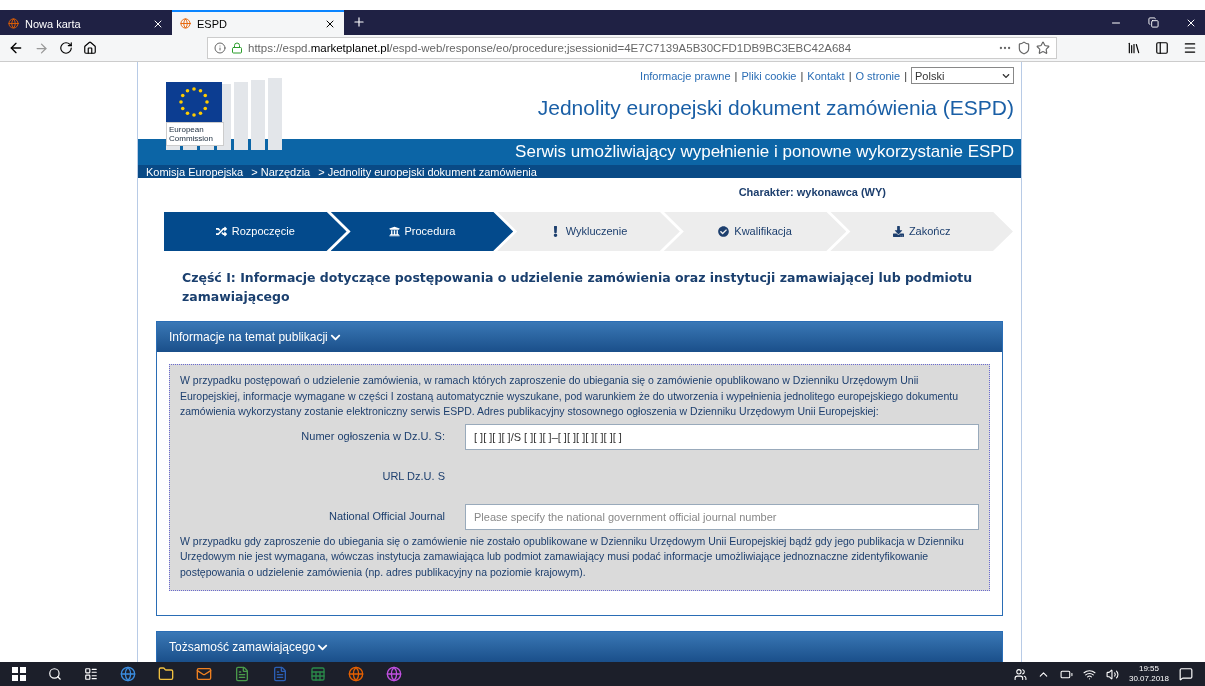 Image resolution: width=1205 pixels, height=686 pixels. What do you see at coordinates (826, 75) in the screenshot?
I see `header-link: Kontakt` at bounding box center [826, 75].